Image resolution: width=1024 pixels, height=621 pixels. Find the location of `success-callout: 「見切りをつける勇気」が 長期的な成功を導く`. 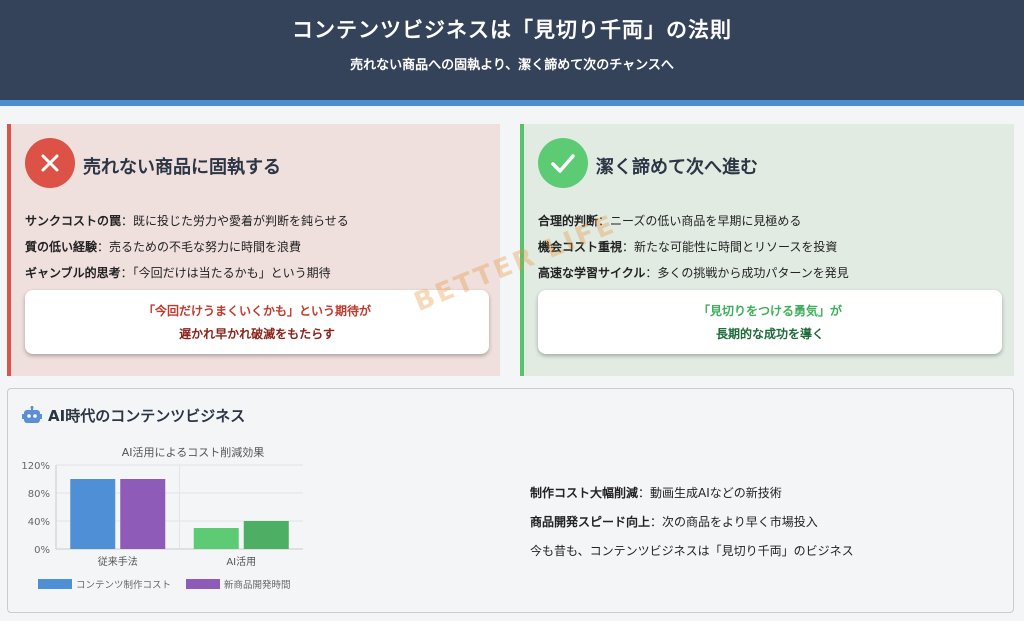

success-callout: 「見切りをつける勇気」が 長期的な成功を導く is located at coordinates (770, 322).